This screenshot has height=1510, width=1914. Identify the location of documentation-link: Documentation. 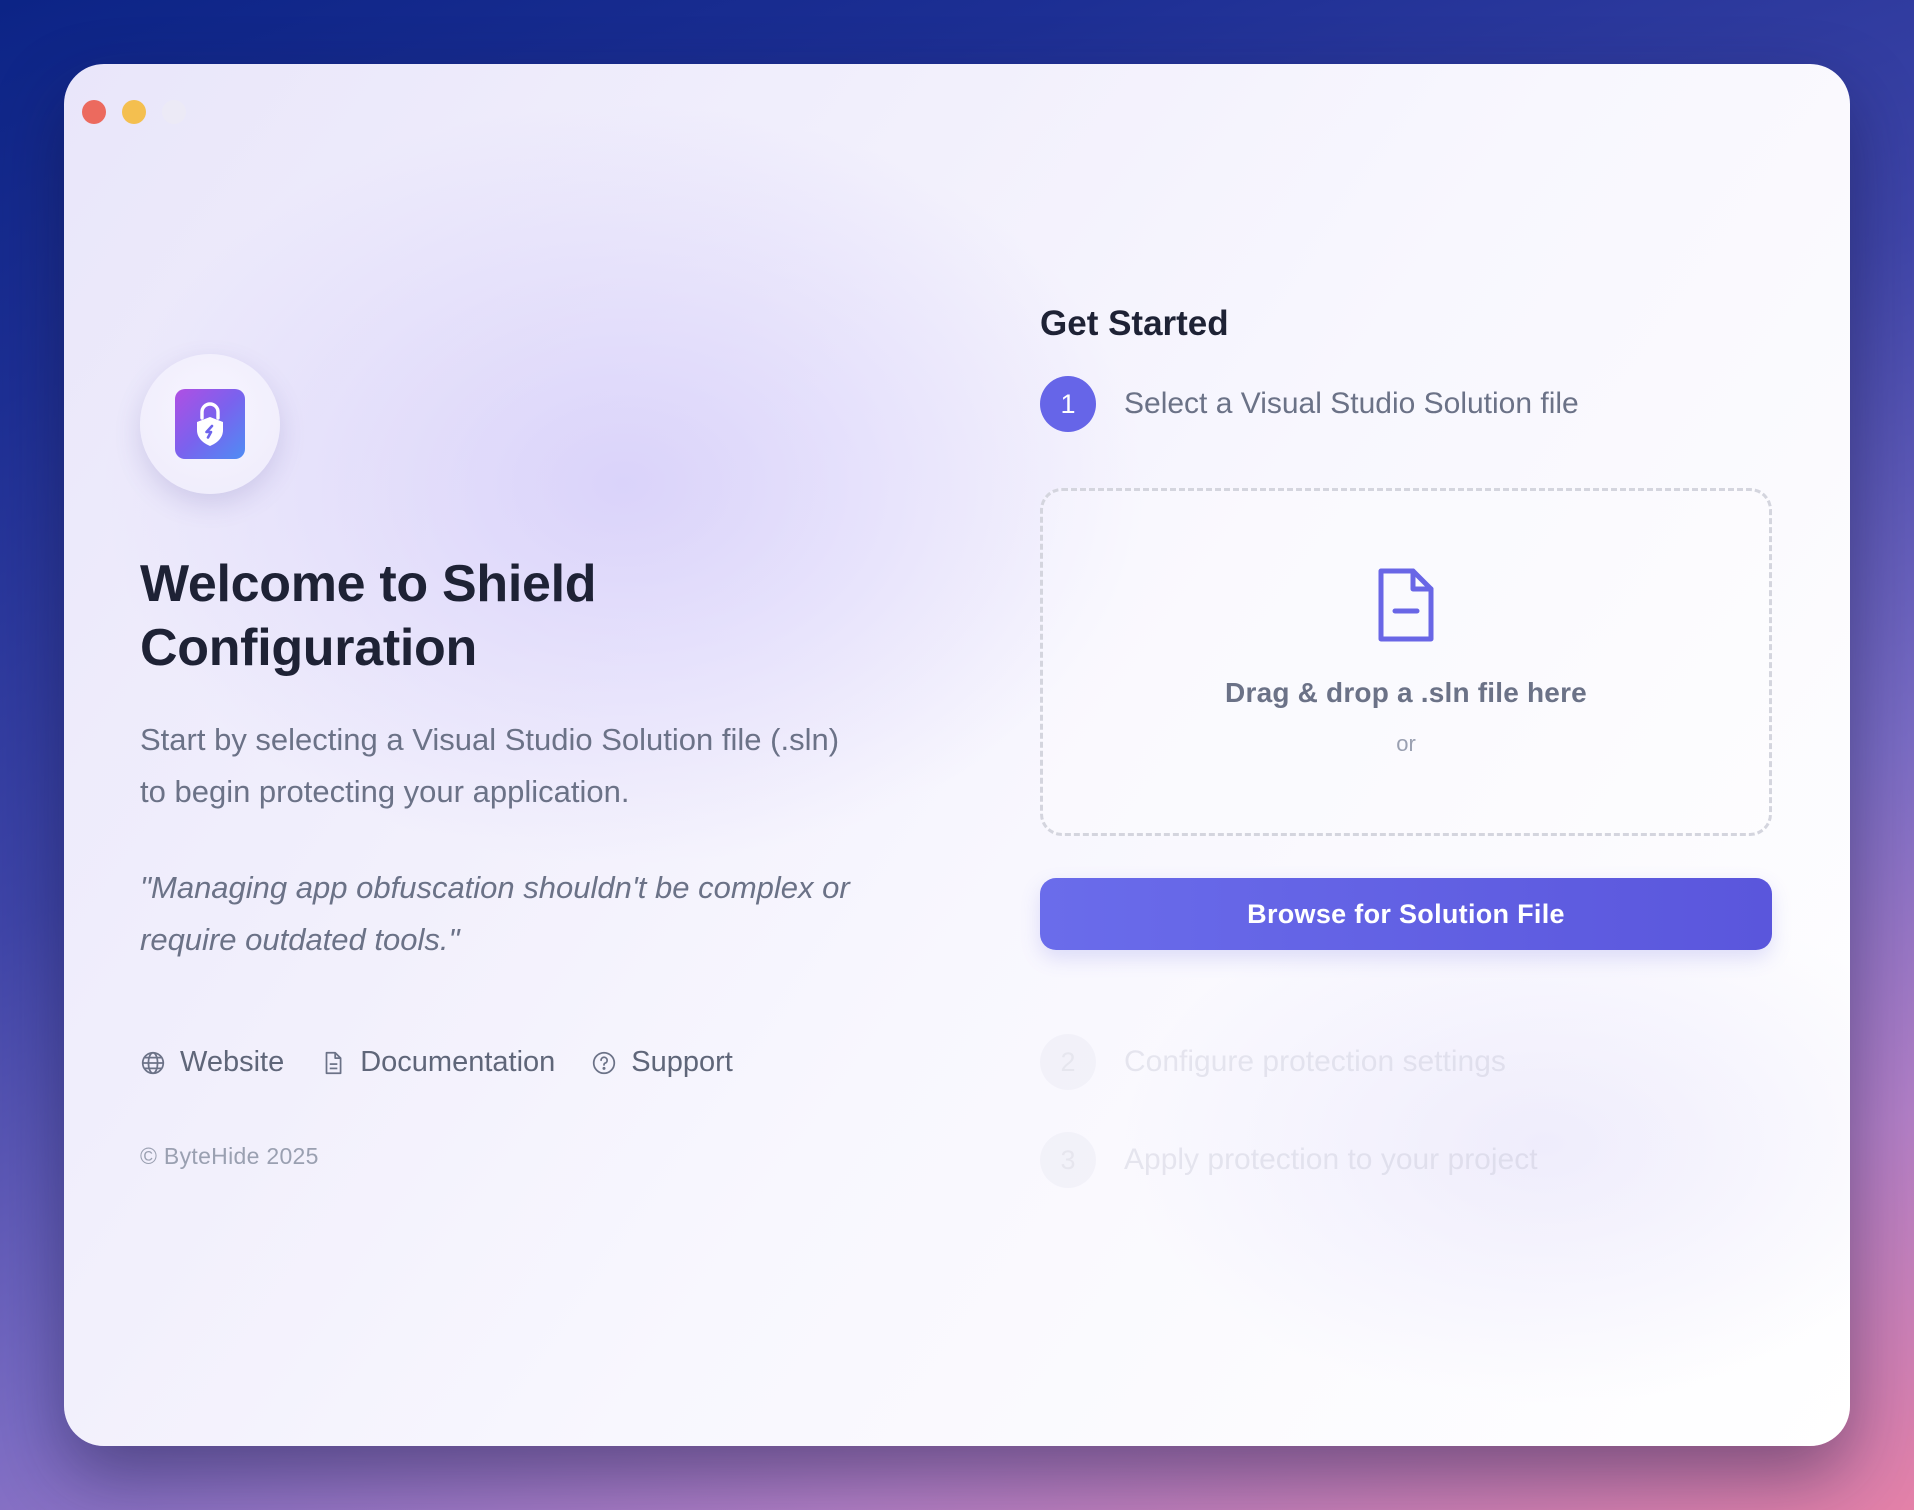
(437, 1062).